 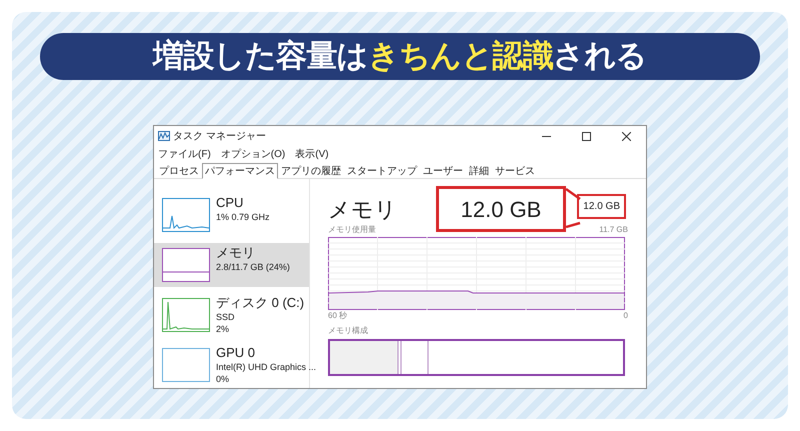 I want to click on tab: ユーザー, so click(x=443, y=170).